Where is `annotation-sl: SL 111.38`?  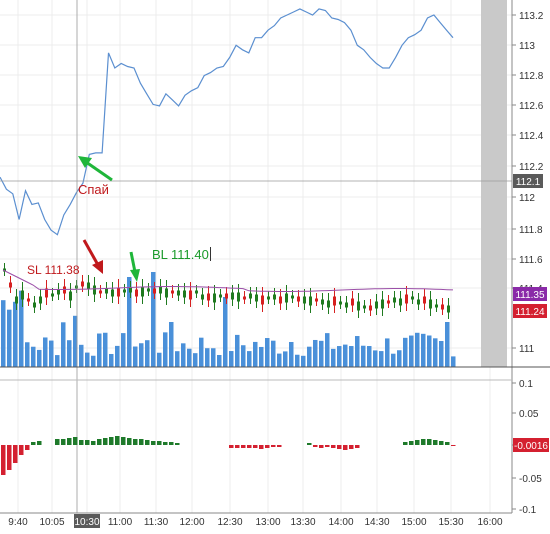 annotation-sl: SL 111.38 is located at coordinates (53, 270).